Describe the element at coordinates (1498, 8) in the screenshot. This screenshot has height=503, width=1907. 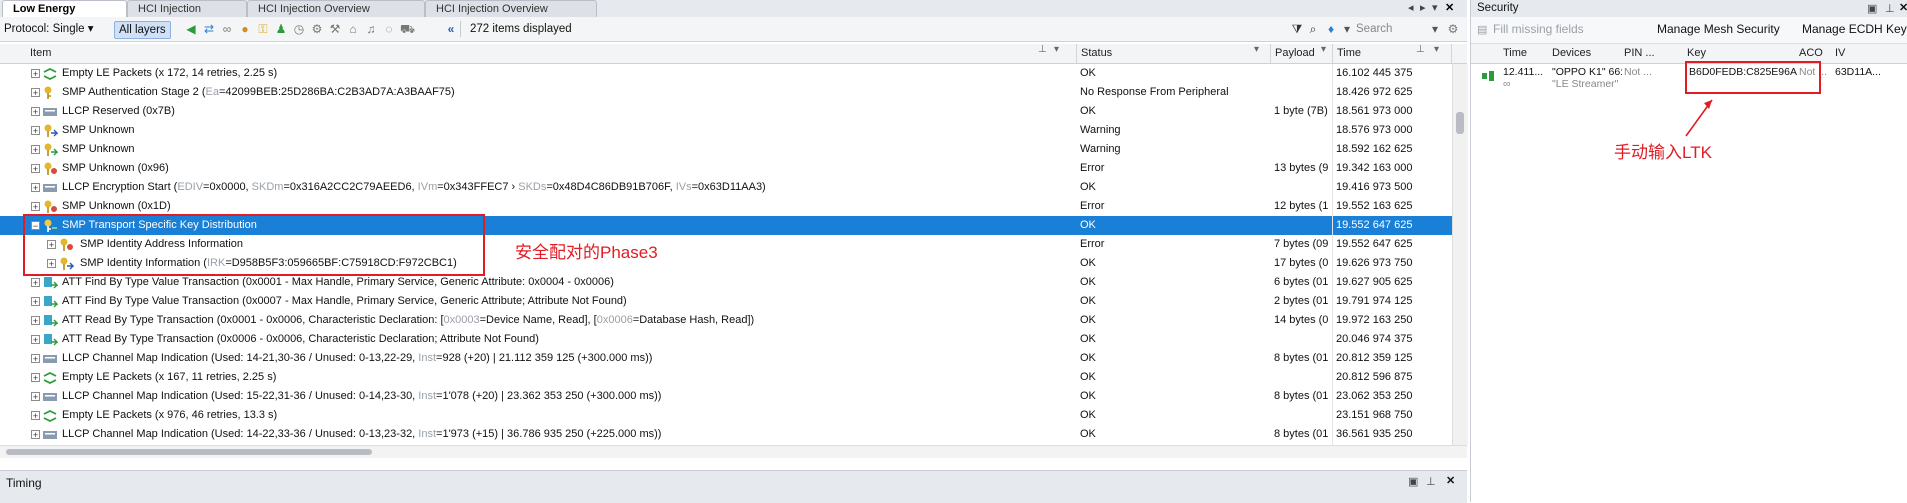
I see `security-title: Security` at that location.